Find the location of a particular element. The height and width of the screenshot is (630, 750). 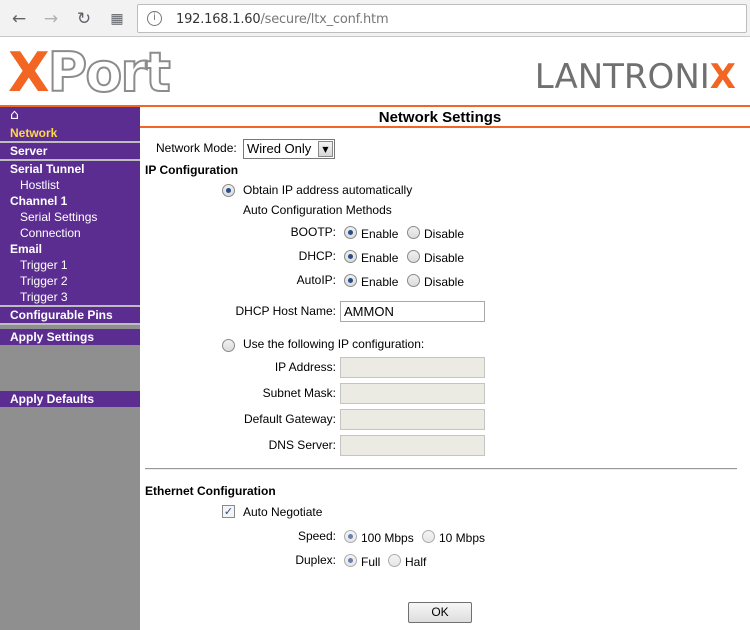

dhcp-enable-label: Enable is located at coordinates (380, 258).